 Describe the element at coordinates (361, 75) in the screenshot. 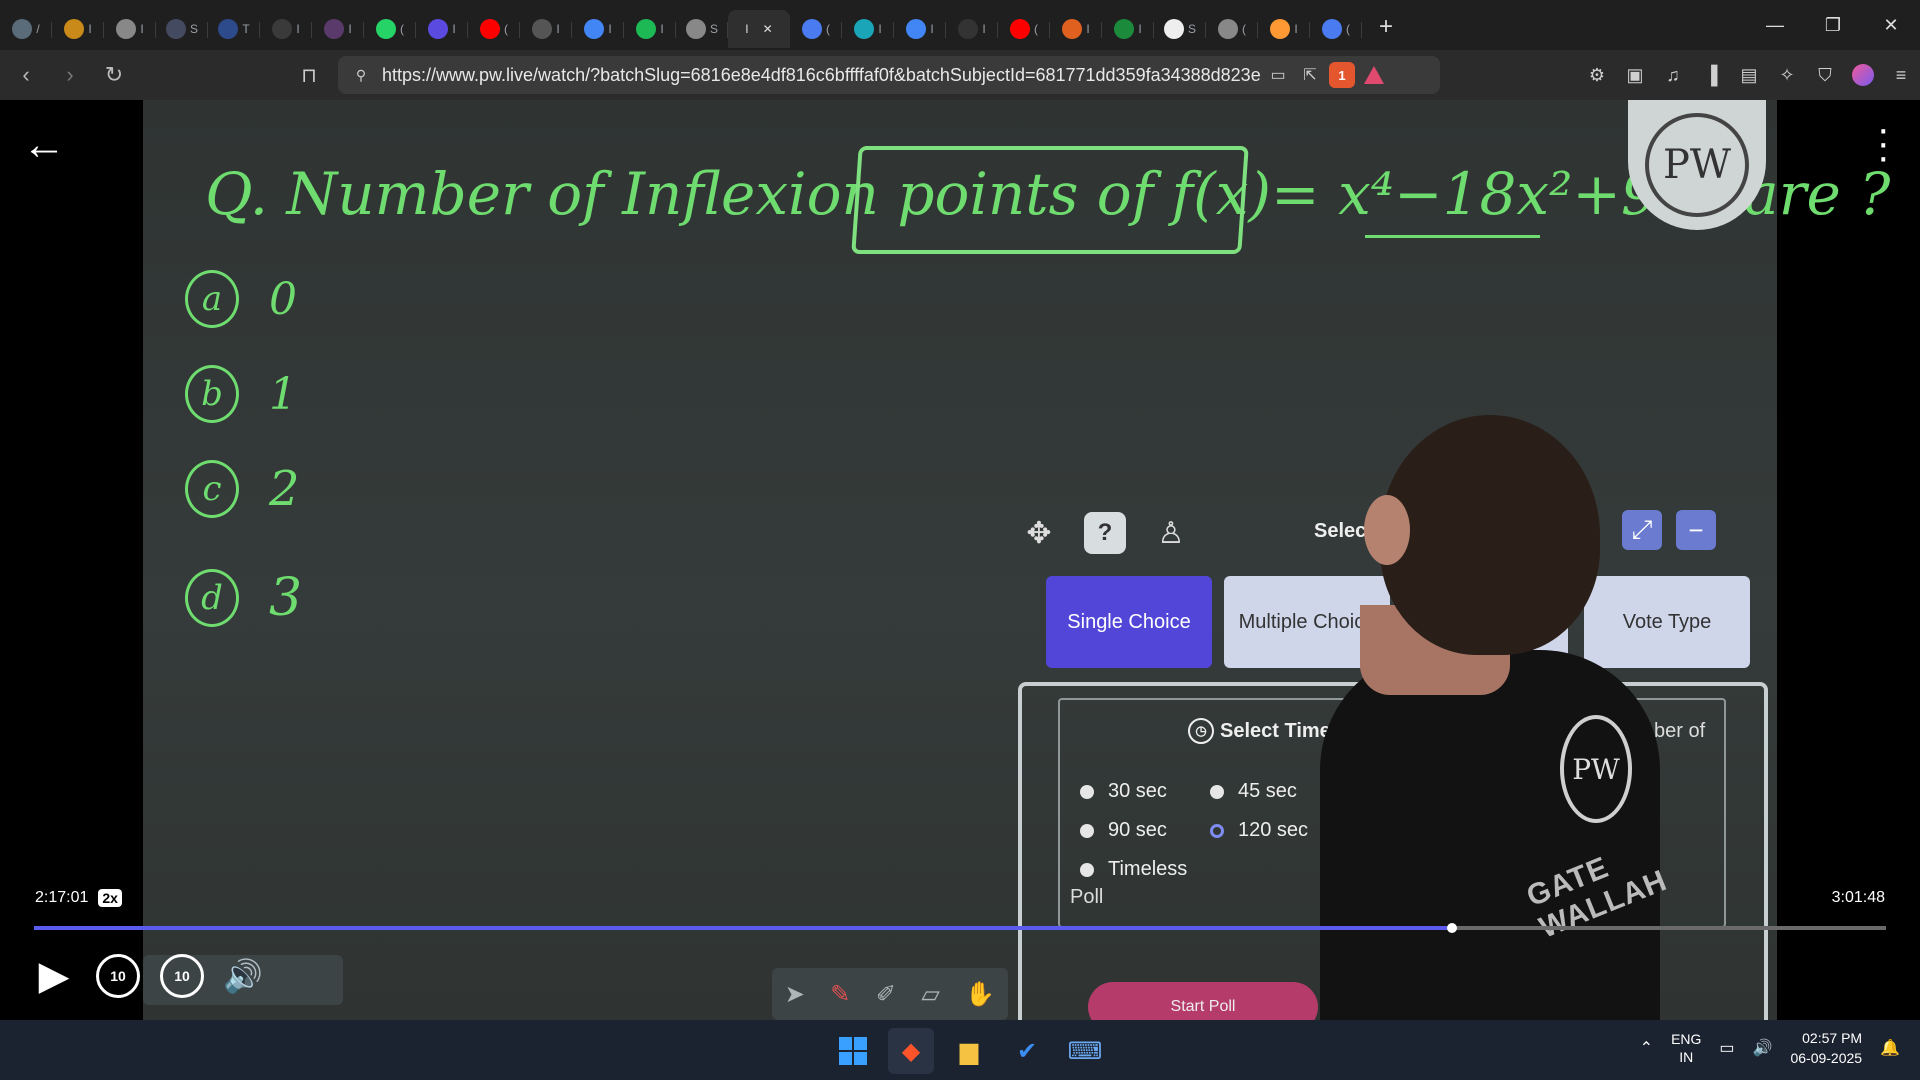

I see `site-info-icon: ⚲` at that location.